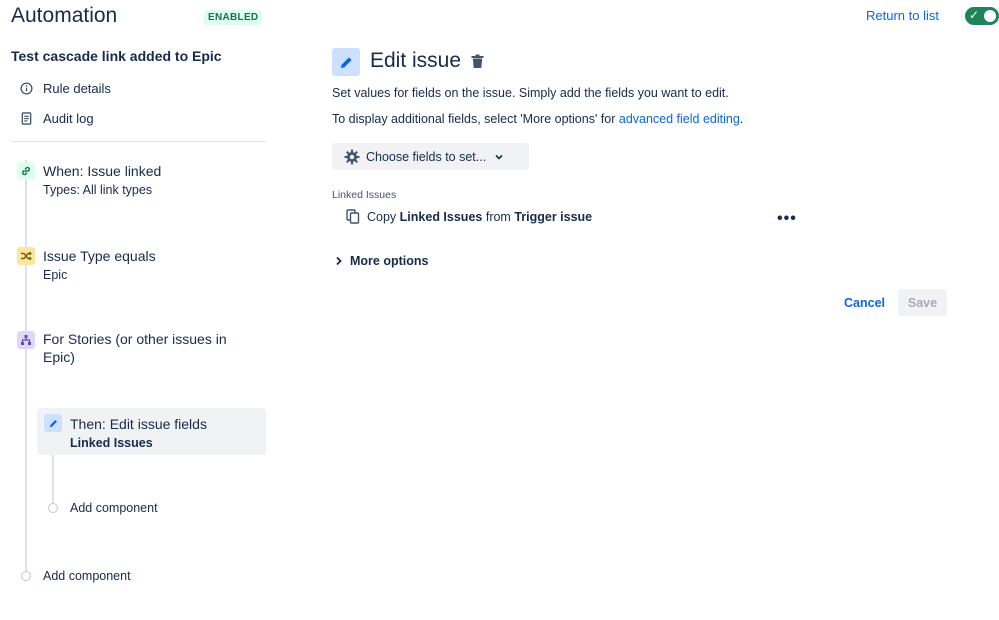  I want to click on step-trigger-title: When: Issue linked, so click(102, 171).